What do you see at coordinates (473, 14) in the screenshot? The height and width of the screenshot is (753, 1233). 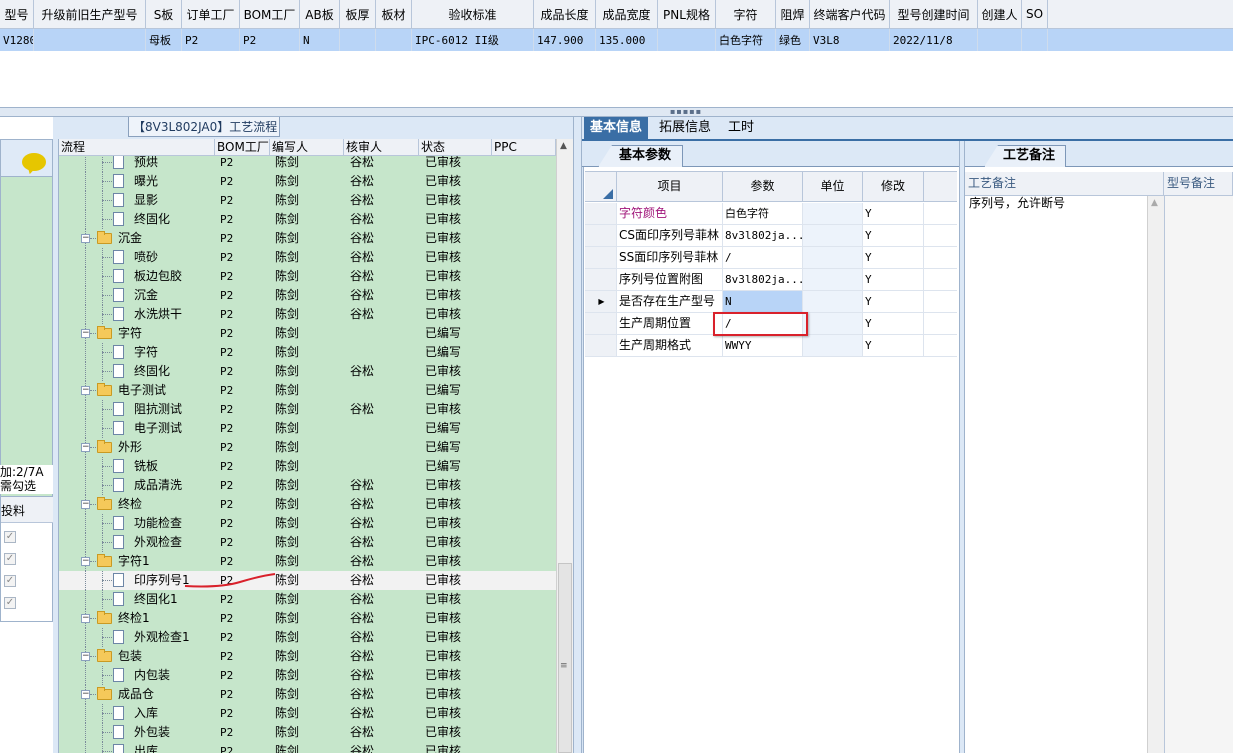 I see `top-col-header: 验收标准` at bounding box center [473, 14].